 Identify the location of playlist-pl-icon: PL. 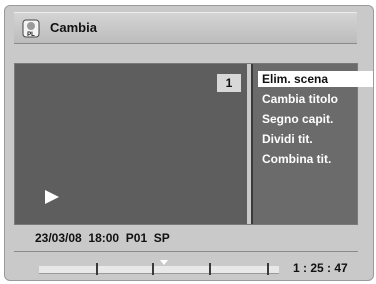
(31, 28).